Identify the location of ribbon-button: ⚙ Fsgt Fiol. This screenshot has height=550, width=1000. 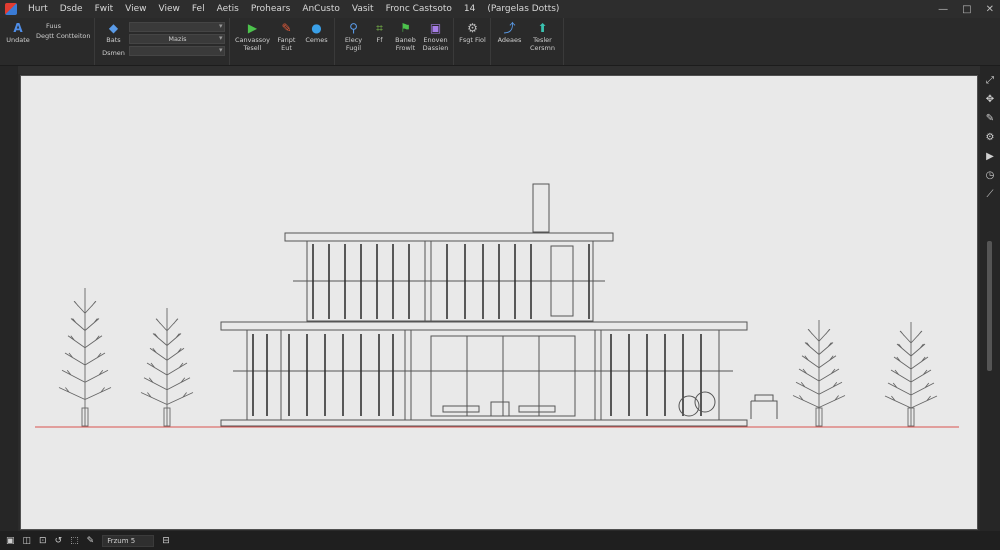
(472, 32).